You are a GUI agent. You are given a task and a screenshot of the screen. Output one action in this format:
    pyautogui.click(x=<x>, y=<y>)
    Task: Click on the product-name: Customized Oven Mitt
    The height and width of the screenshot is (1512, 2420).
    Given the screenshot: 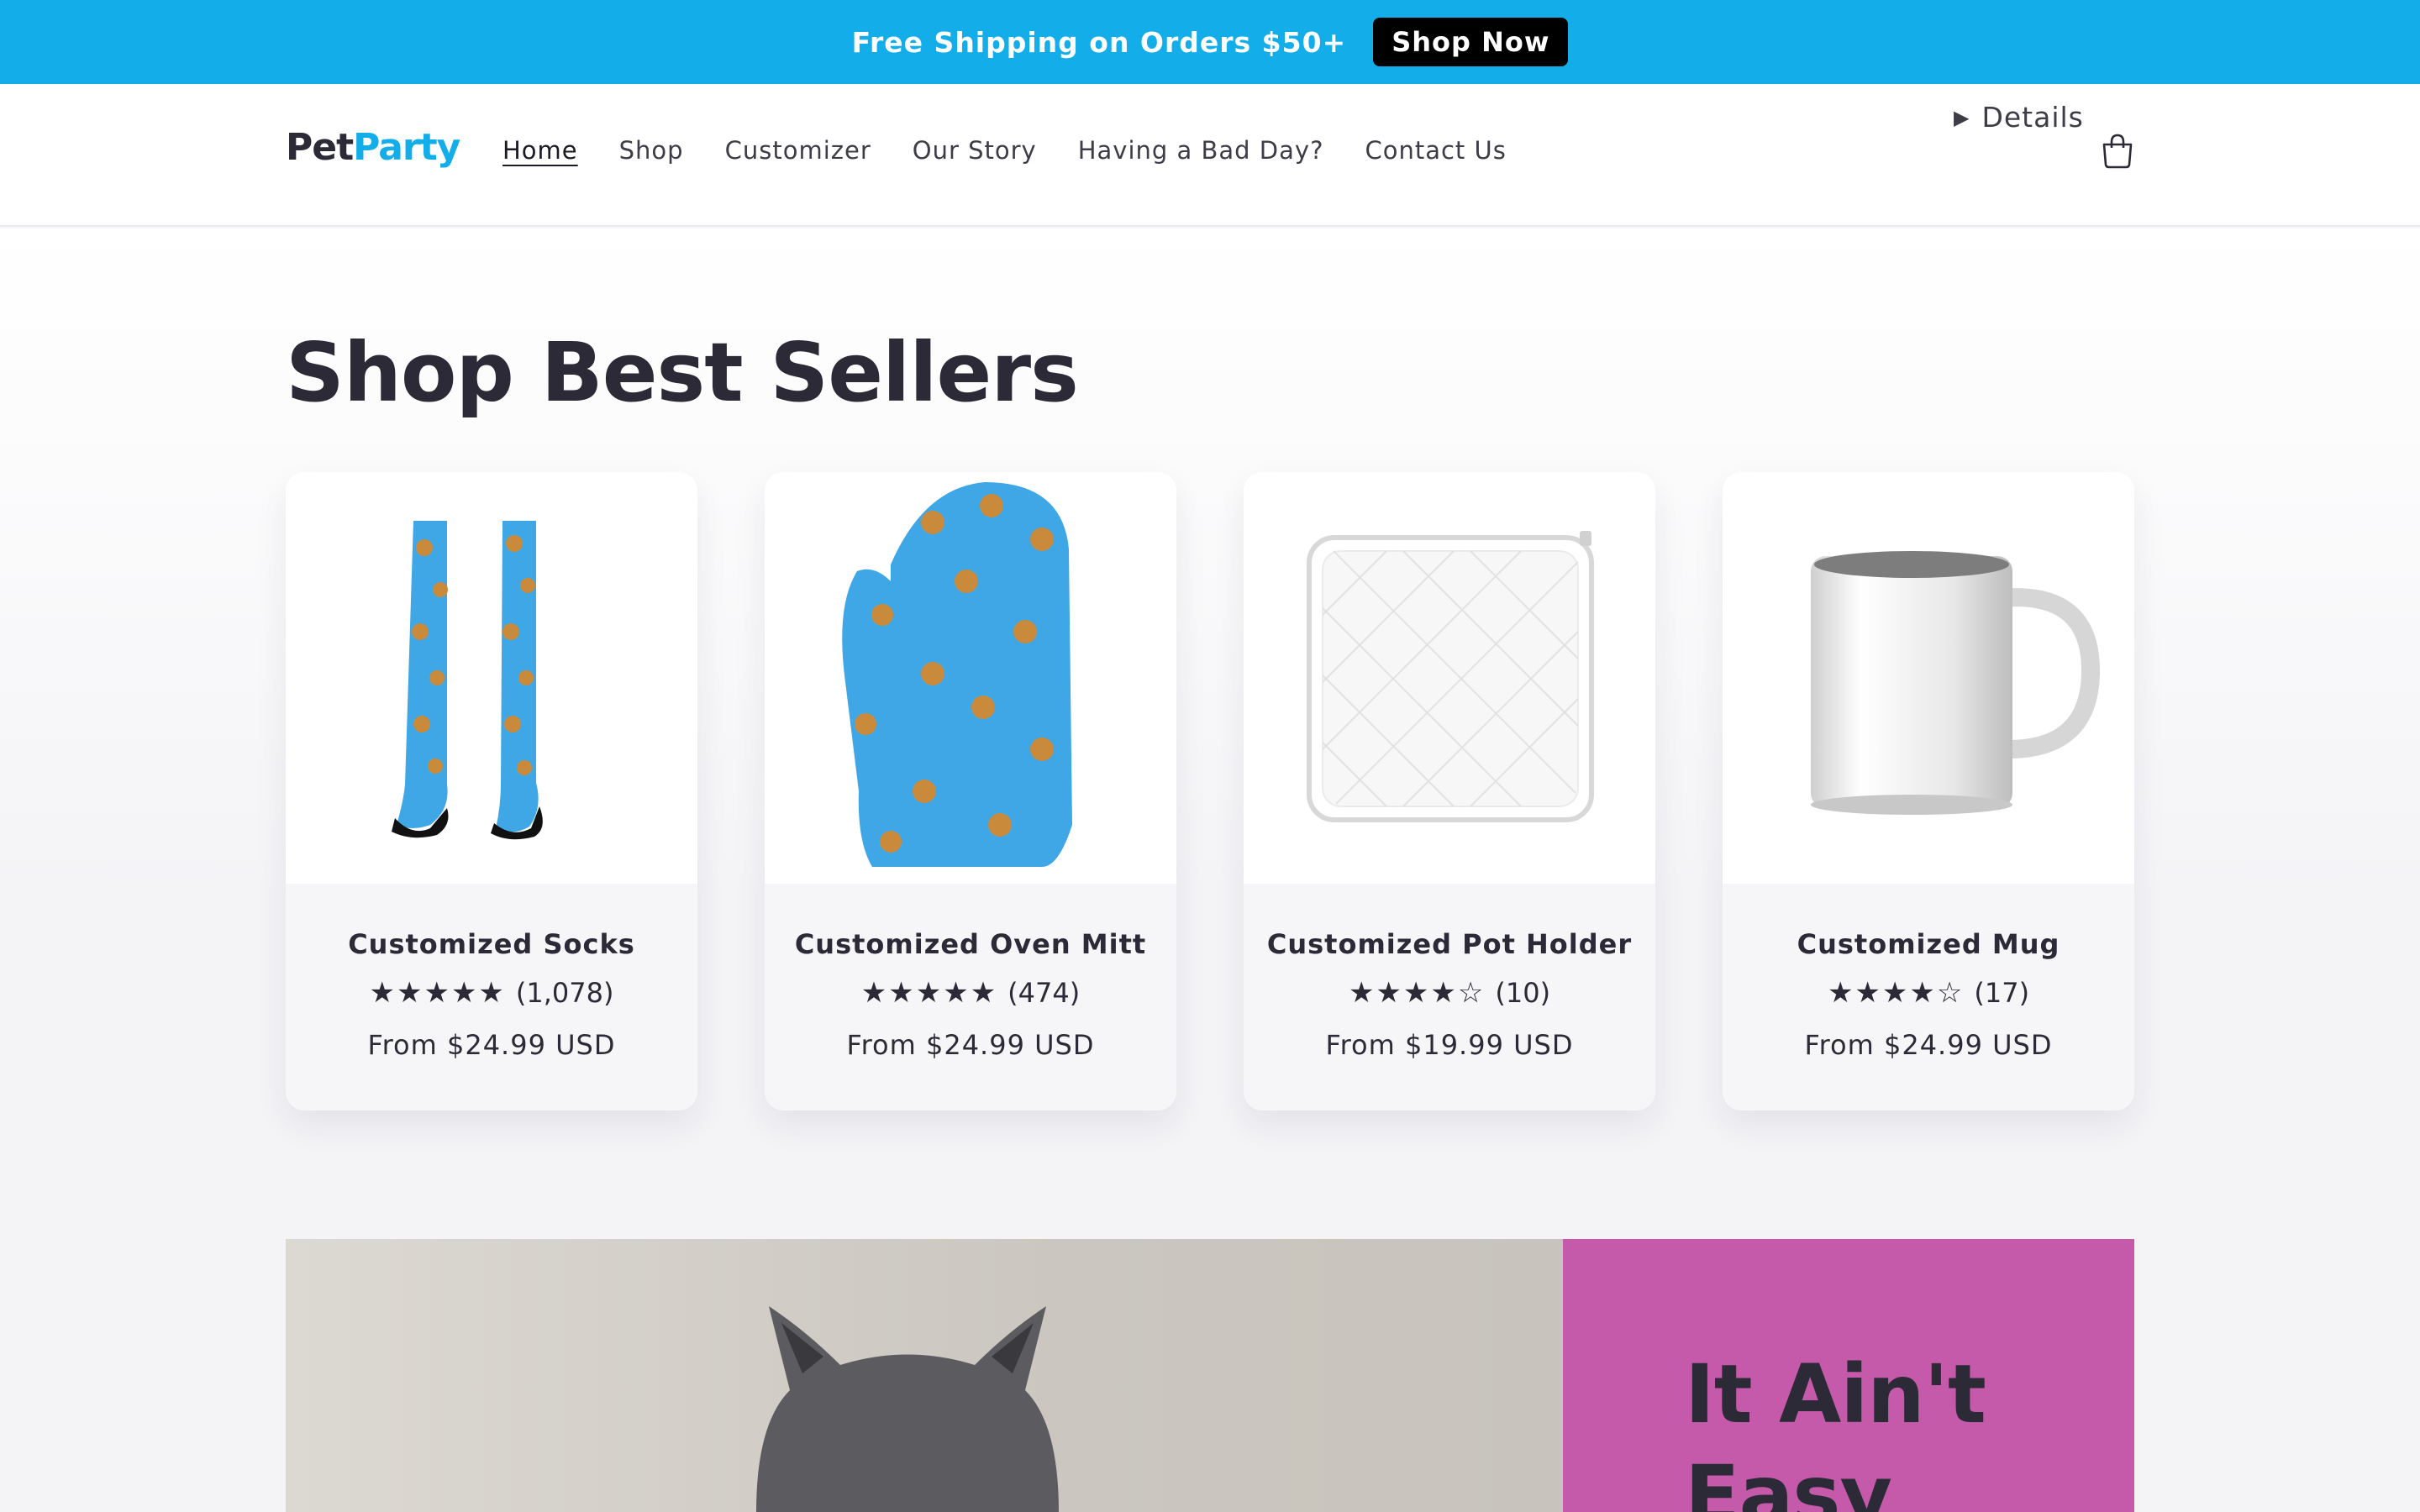 What is the action you would take?
    pyautogui.click(x=970, y=944)
    